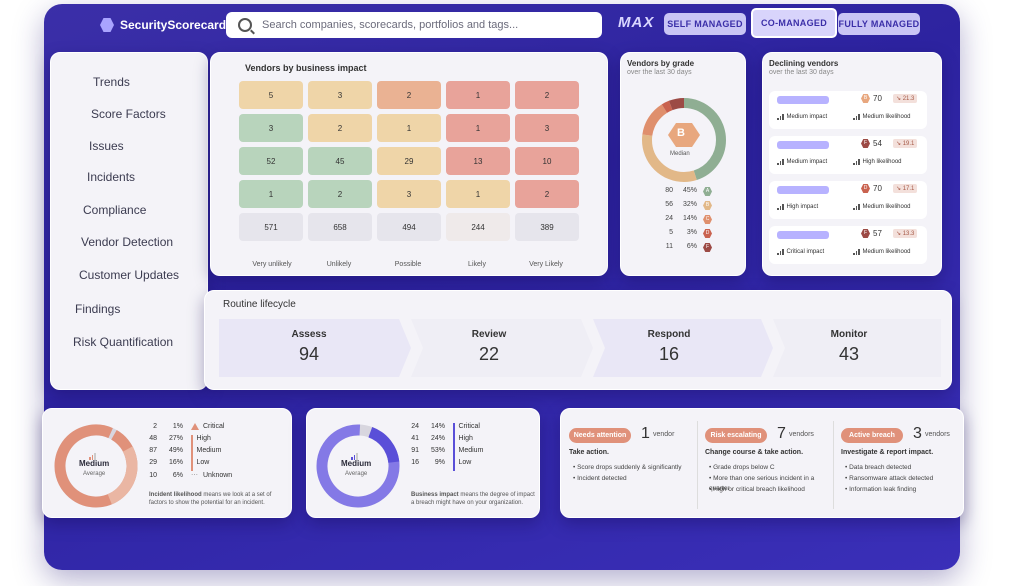  Describe the element at coordinates (759, 489) in the screenshot. I see `bullet-text: High or critical breach likelihood` at that location.